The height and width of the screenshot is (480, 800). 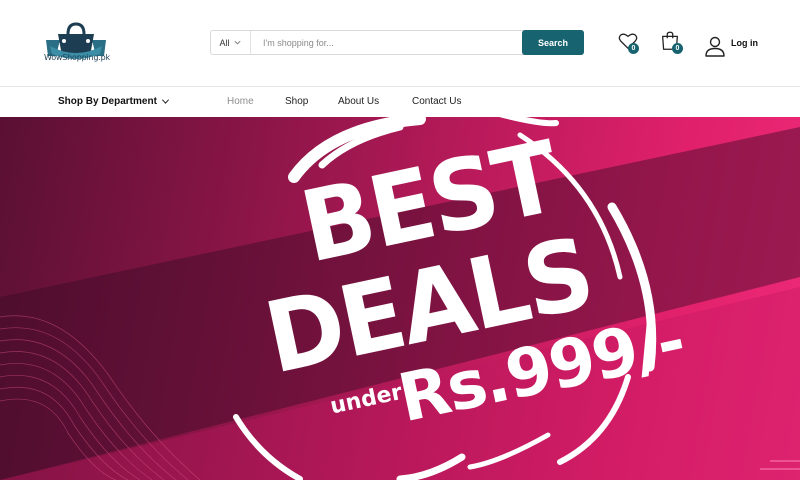 I want to click on nav-link-contact-us: Contact Us, so click(x=436, y=101).